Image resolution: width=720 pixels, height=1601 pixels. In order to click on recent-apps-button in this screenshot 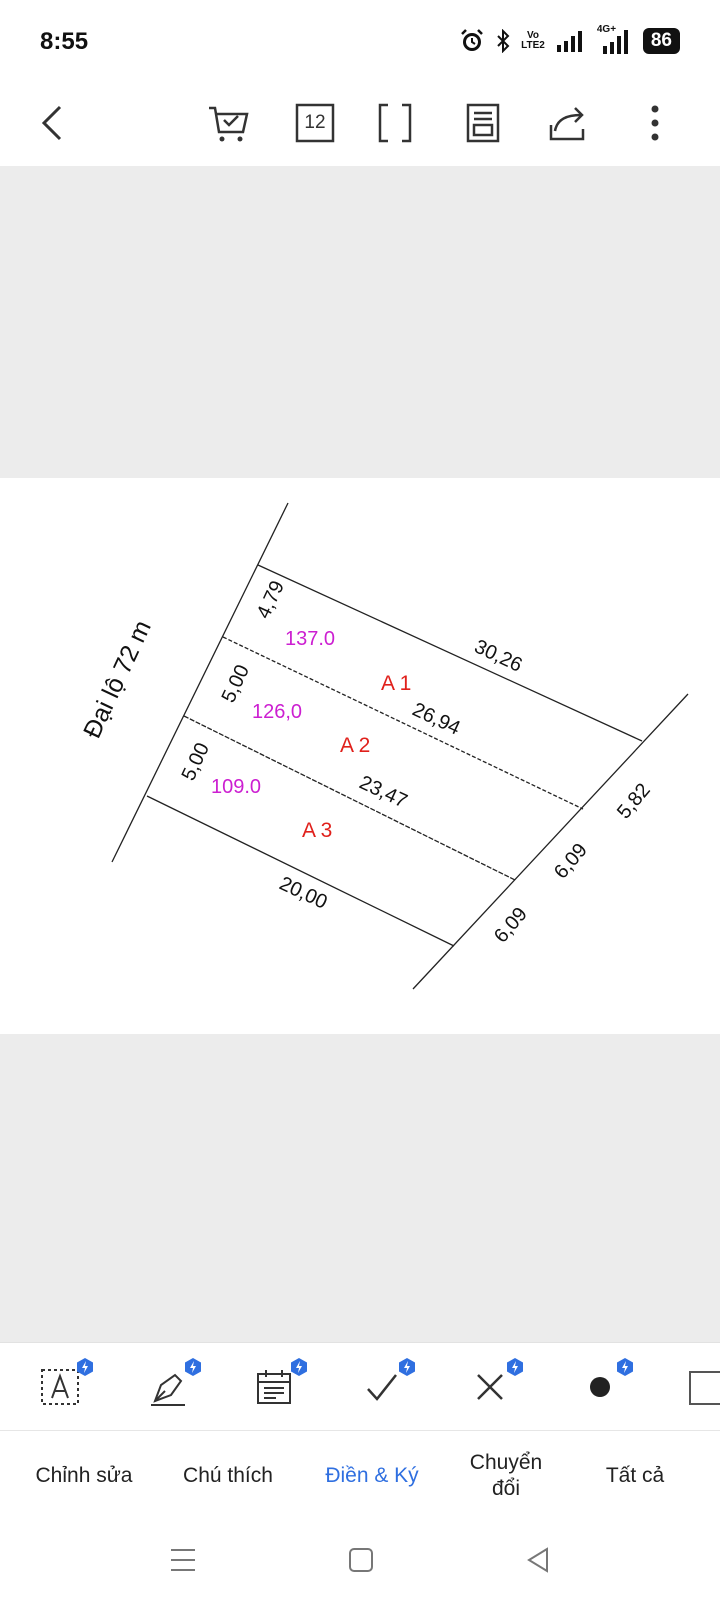, I will do `click(183, 1560)`.